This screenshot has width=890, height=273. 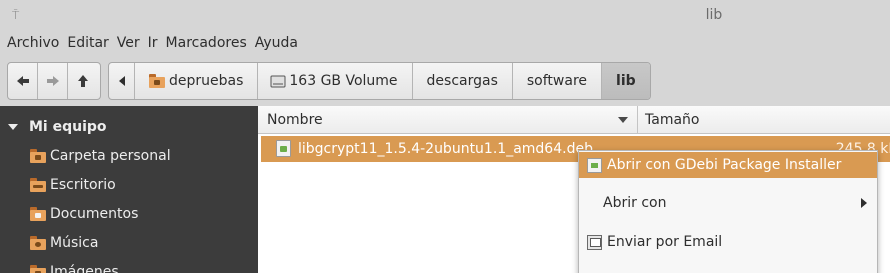 What do you see at coordinates (864, 203) in the screenshot?
I see `submenu-arrow-icon` at bounding box center [864, 203].